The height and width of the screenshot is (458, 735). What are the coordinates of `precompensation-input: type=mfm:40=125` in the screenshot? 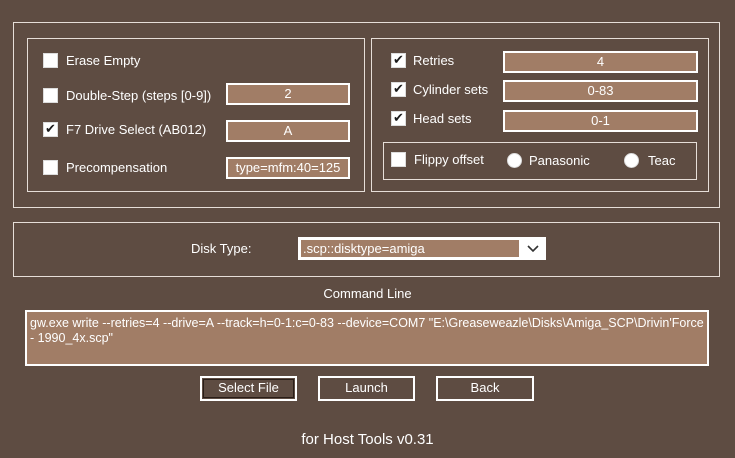 It's located at (288, 168).